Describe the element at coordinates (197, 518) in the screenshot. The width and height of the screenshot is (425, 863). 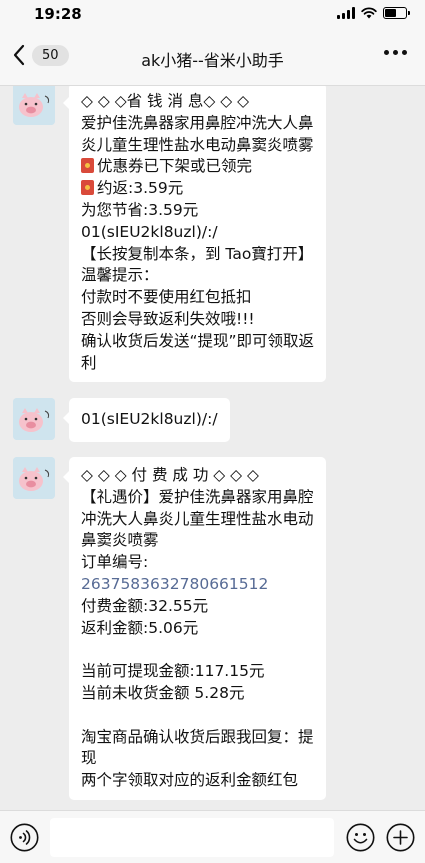
I see `message-line: 冲洗大人鼻炎儿童生理性盐水电动` at that location.